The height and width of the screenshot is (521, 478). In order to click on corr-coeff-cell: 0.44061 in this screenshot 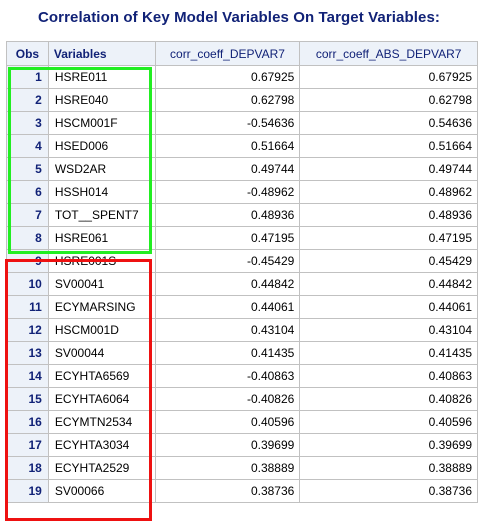, I will do `click(227, 307)`.